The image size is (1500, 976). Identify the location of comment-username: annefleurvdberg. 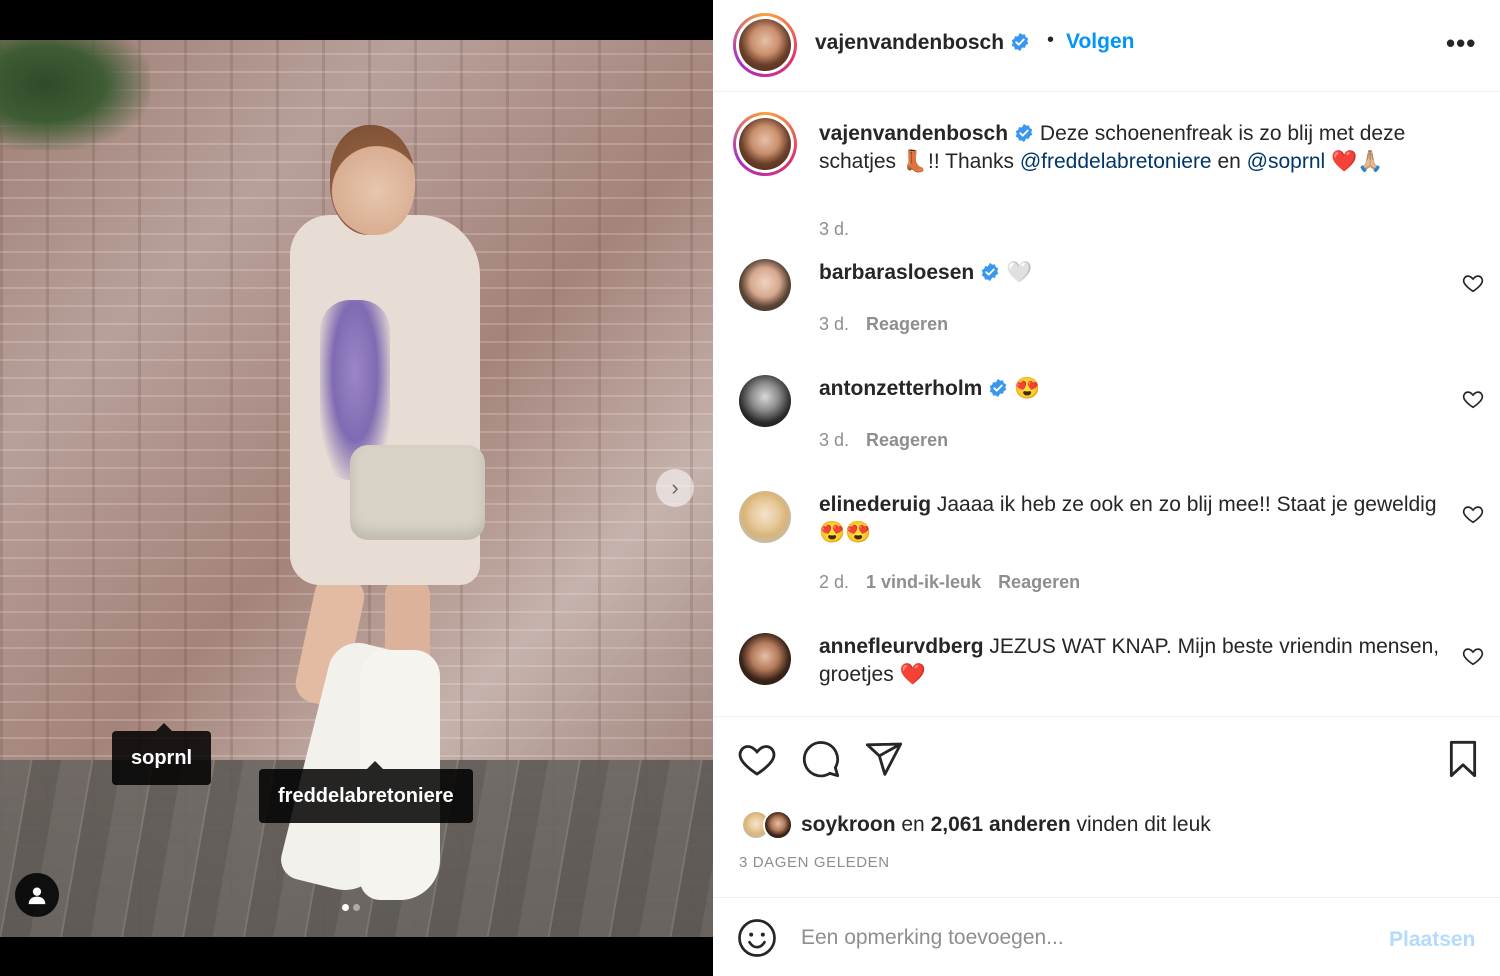
(901, 646).